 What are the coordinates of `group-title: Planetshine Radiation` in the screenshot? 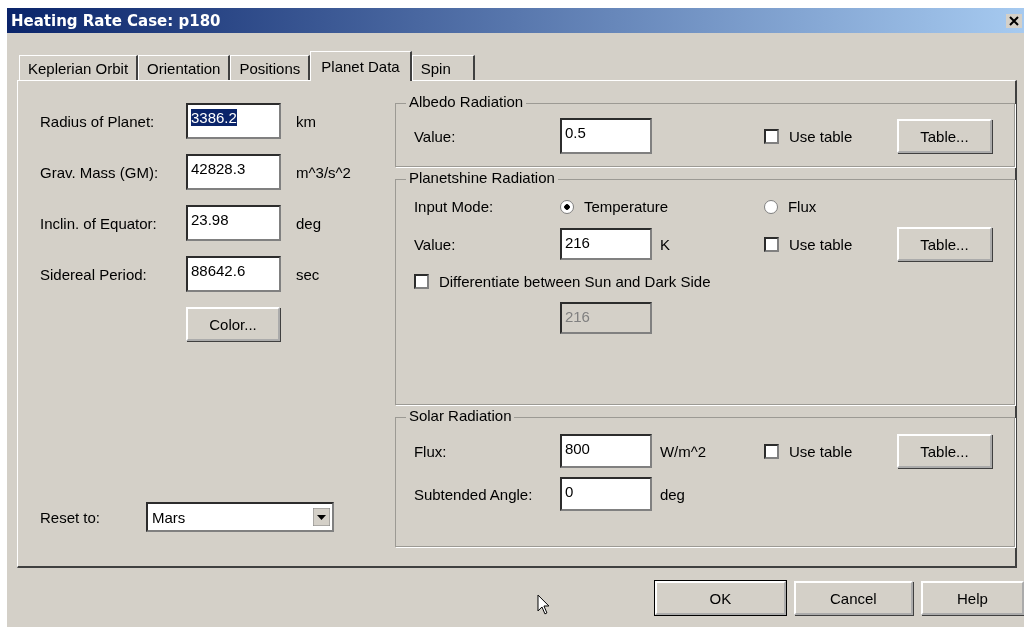 It's located at (481, 177).